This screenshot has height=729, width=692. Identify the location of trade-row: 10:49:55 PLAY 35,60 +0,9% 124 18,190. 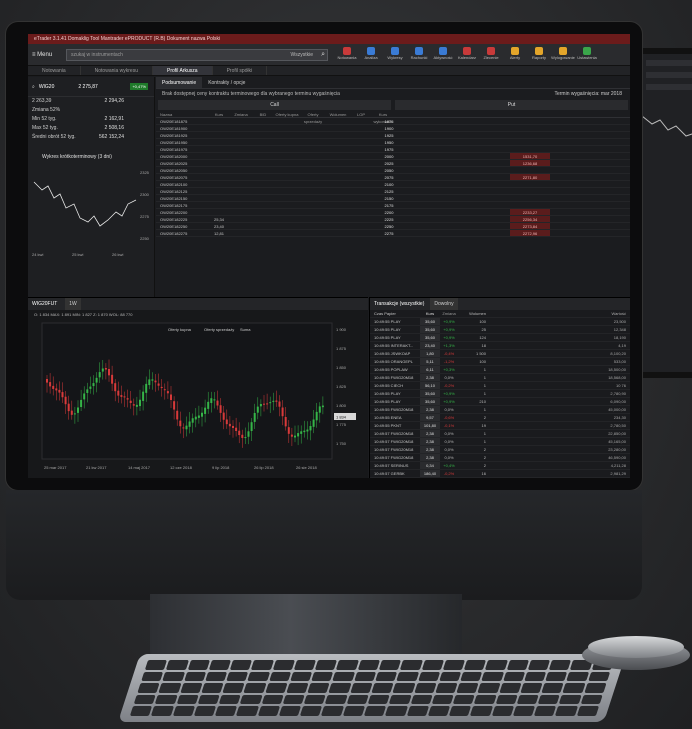
(500, 338).